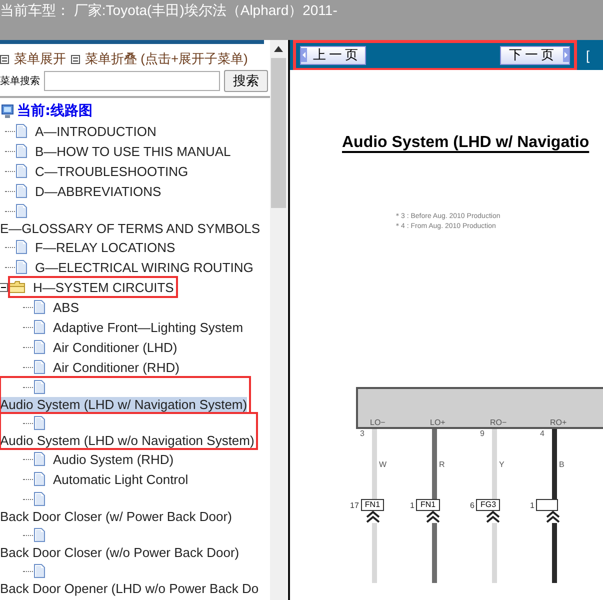  I want to click on pin-number: 3, so click(363, 434).